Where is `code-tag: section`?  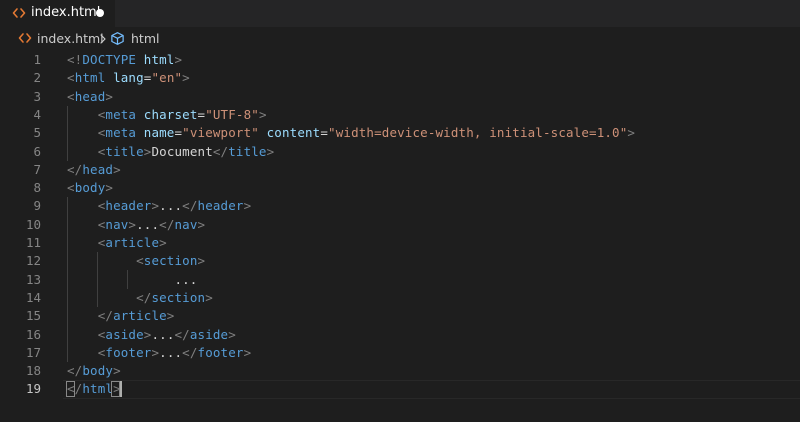 code-tag: section is located at coordinates (170, 261).